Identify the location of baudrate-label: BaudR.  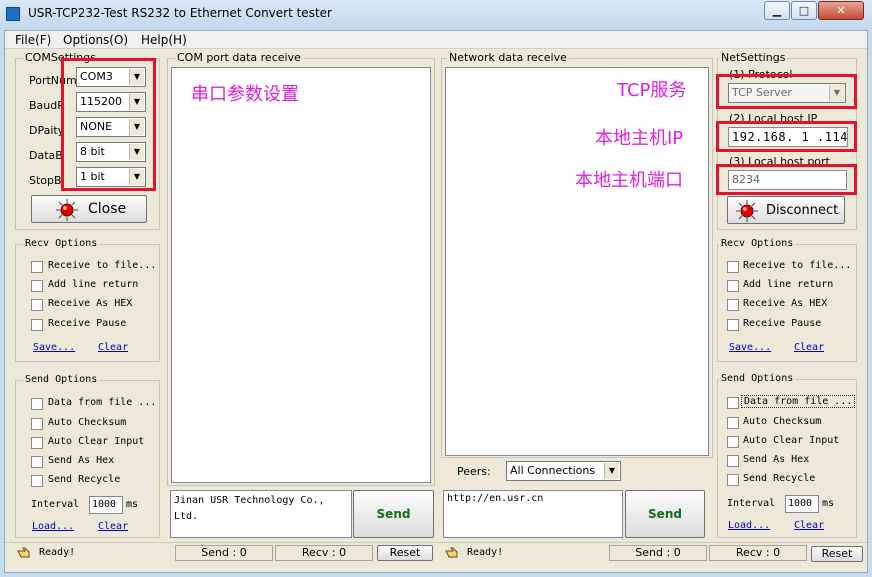
(47, 105).